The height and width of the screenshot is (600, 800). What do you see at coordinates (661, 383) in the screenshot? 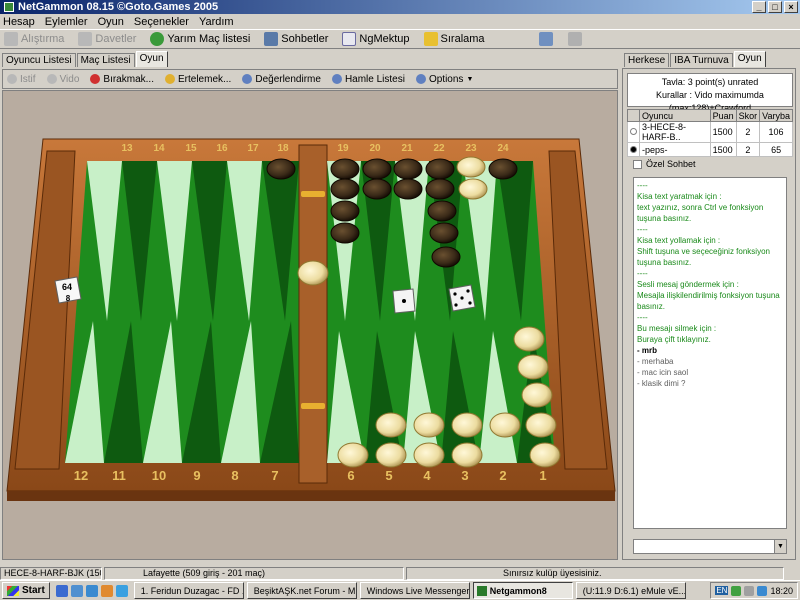
I see `chat-line: - klasik dimi ?` at bounding box center [661, 383].